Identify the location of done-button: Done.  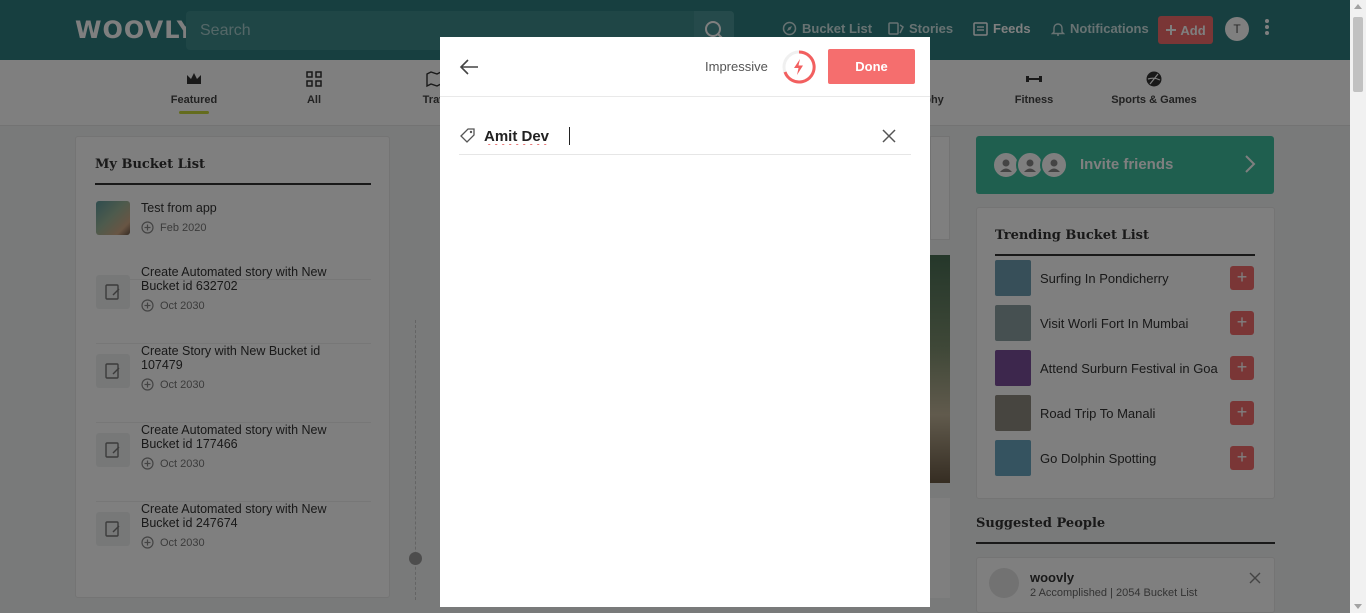
(871, 66).